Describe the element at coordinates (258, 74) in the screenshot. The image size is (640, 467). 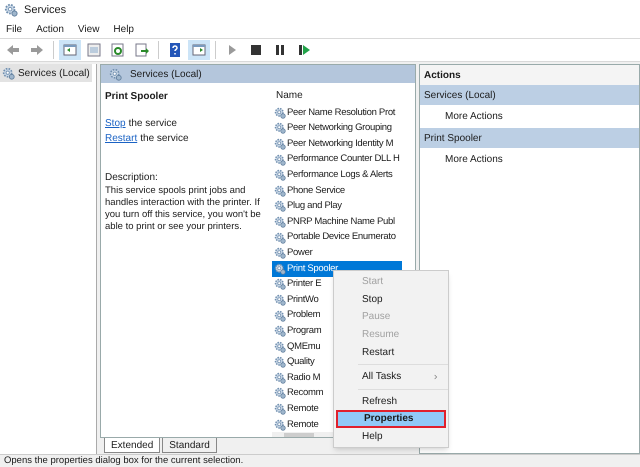
I see `pane-header: Services (Local)` at that location.